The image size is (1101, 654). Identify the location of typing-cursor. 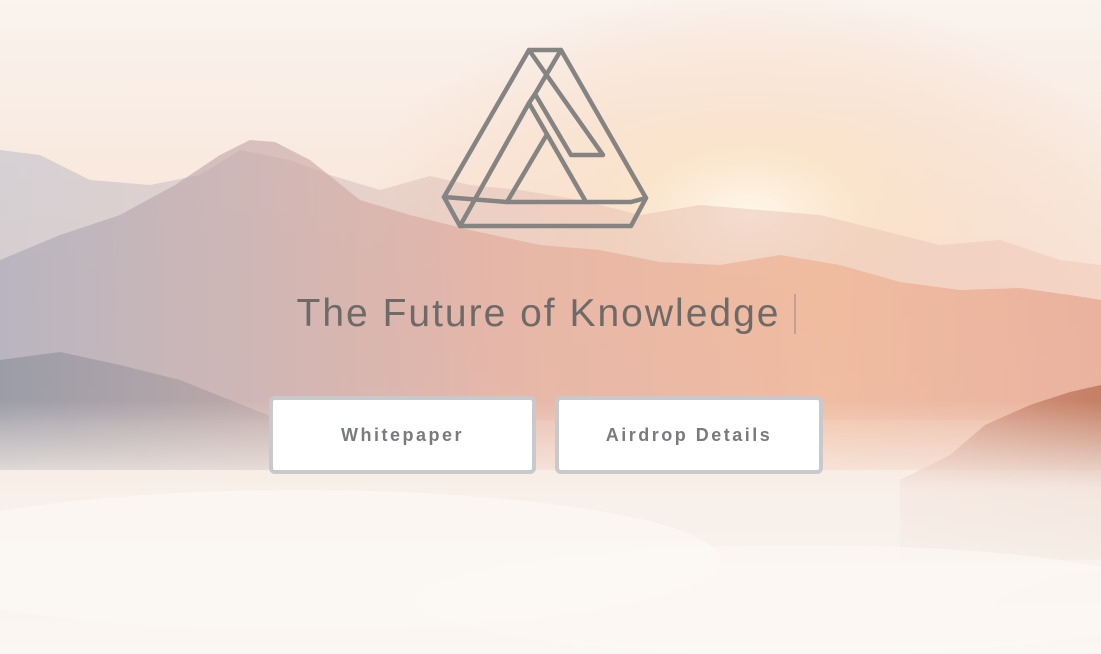
(795, 314).